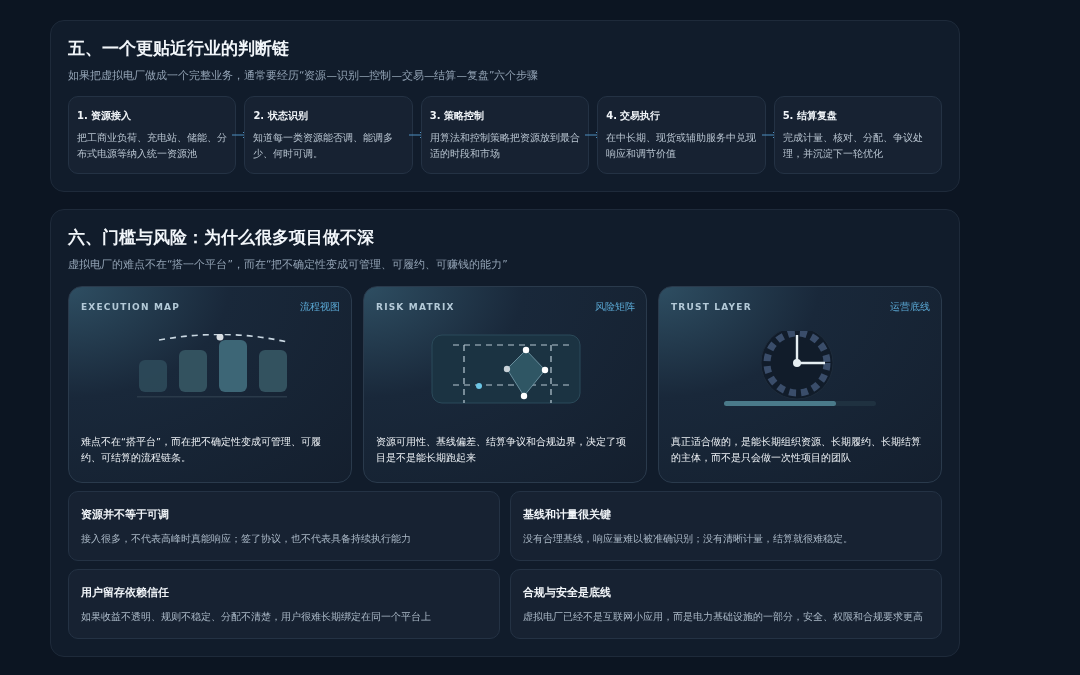  What do you see at coordinates (711, 307) in the screenshot?
I see `card-label: TRUST LAYER` at bounding box center [711, 307].